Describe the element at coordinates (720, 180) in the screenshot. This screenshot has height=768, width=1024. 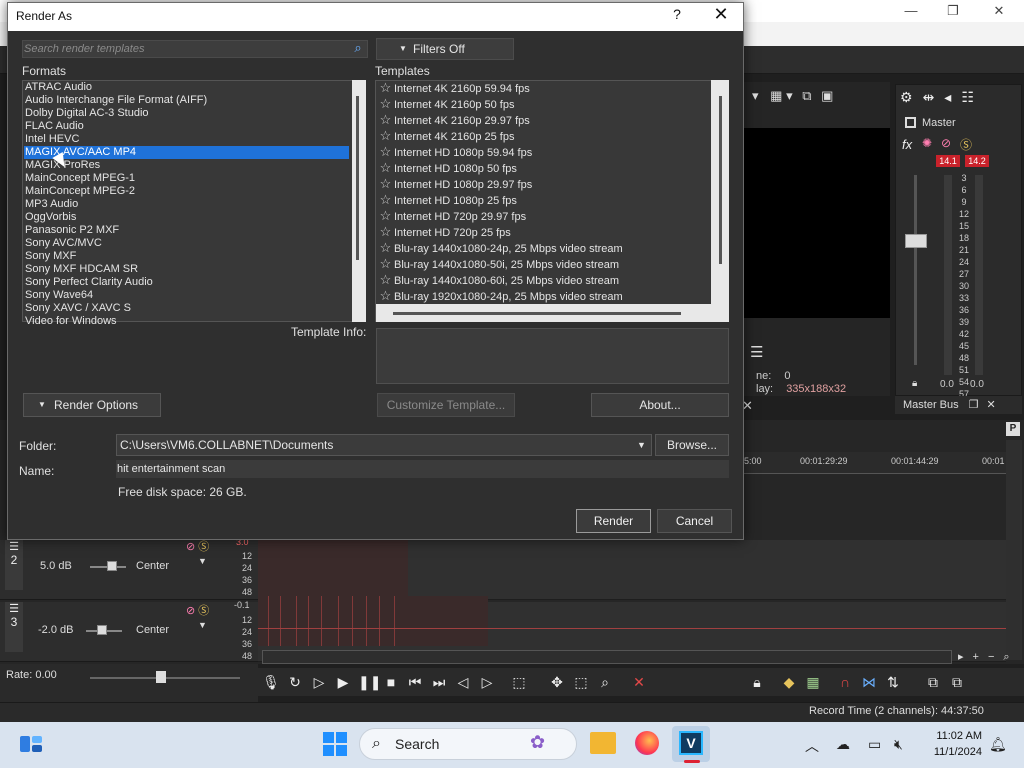
I see `templates-scrollbar-thumb` at that location.